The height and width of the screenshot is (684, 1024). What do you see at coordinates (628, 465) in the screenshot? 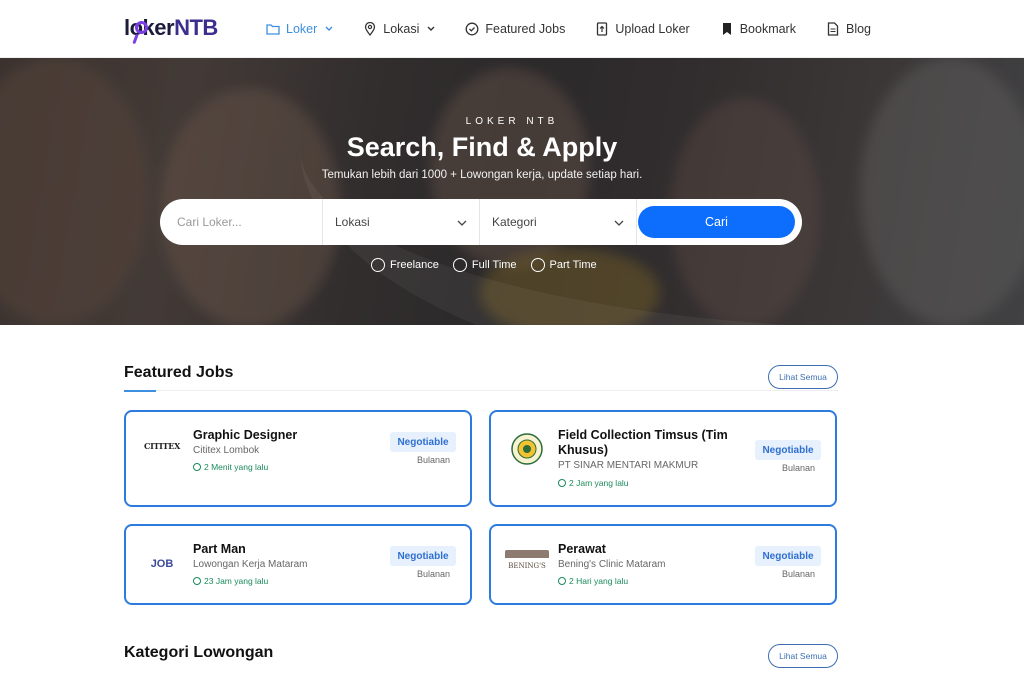
I see `company-name: PT SINAR MENTARI MAKMUR` at bounding box center [628, 465].